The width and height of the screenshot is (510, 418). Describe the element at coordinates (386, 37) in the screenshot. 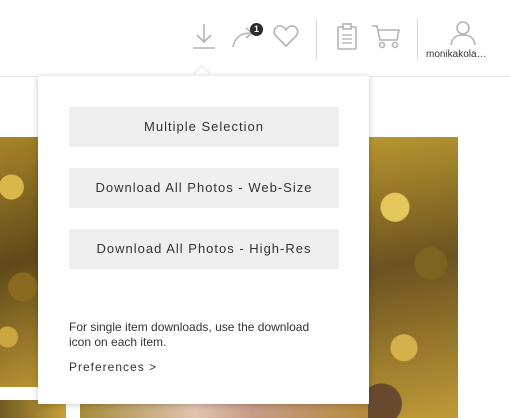

I see `cart-icon` at that location.